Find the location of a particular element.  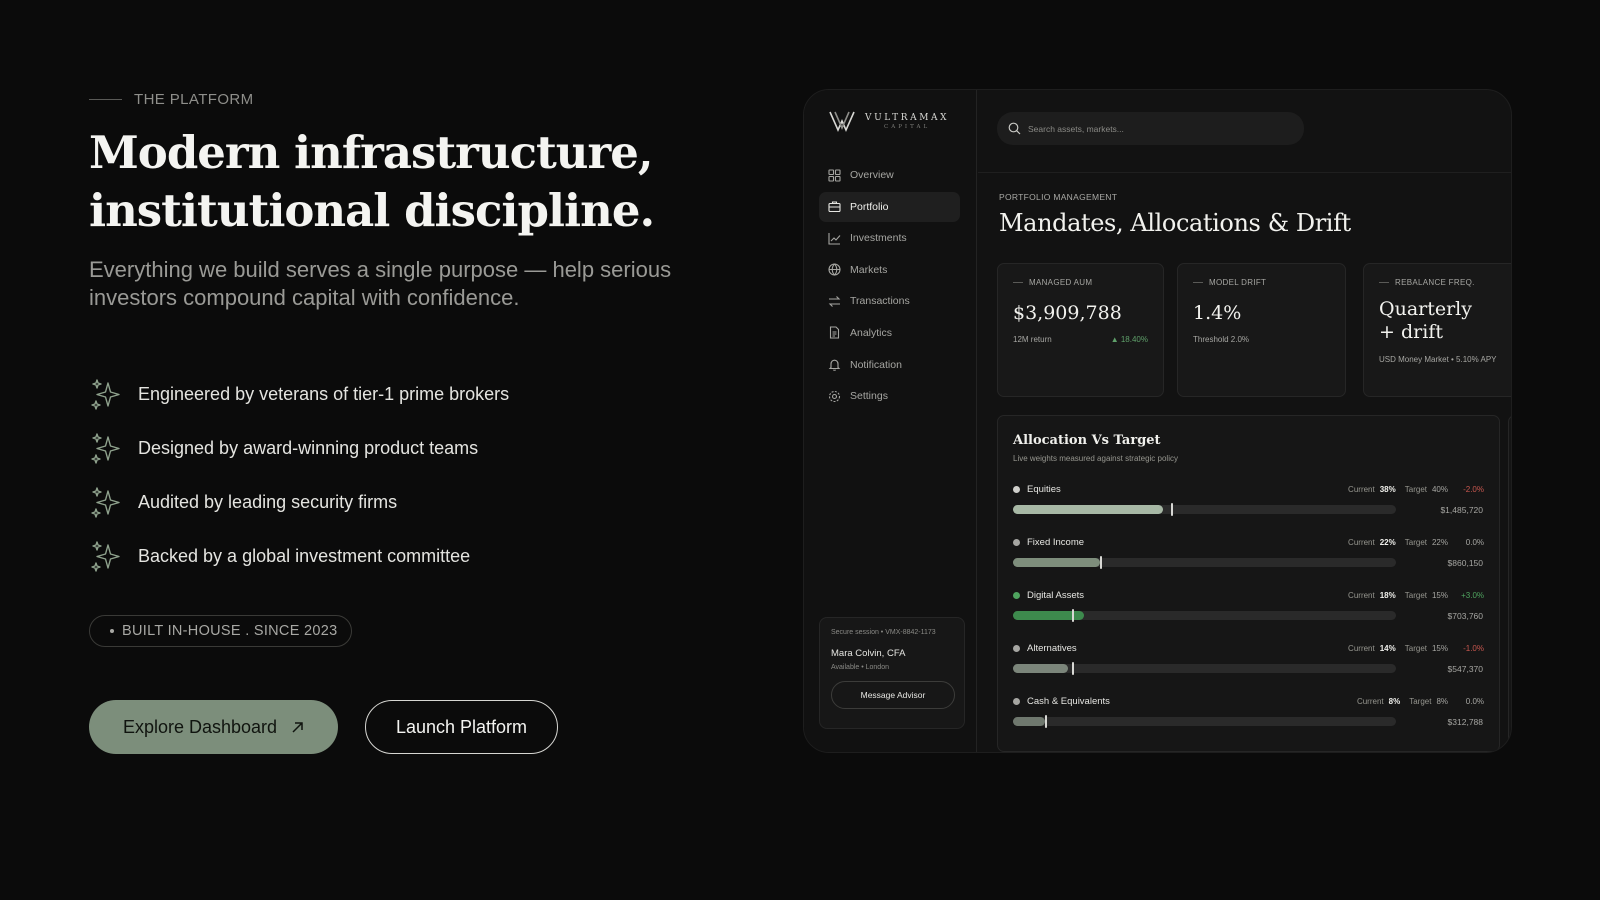

sidebar-item-investments: Investments is located at coordinates (889, 238).